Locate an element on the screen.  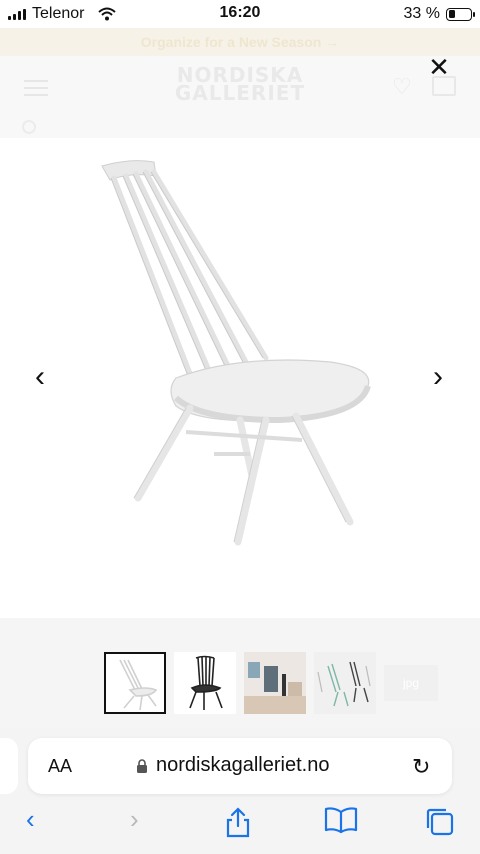
white-chair-thumb-icon is located at coordinates (138, 685).